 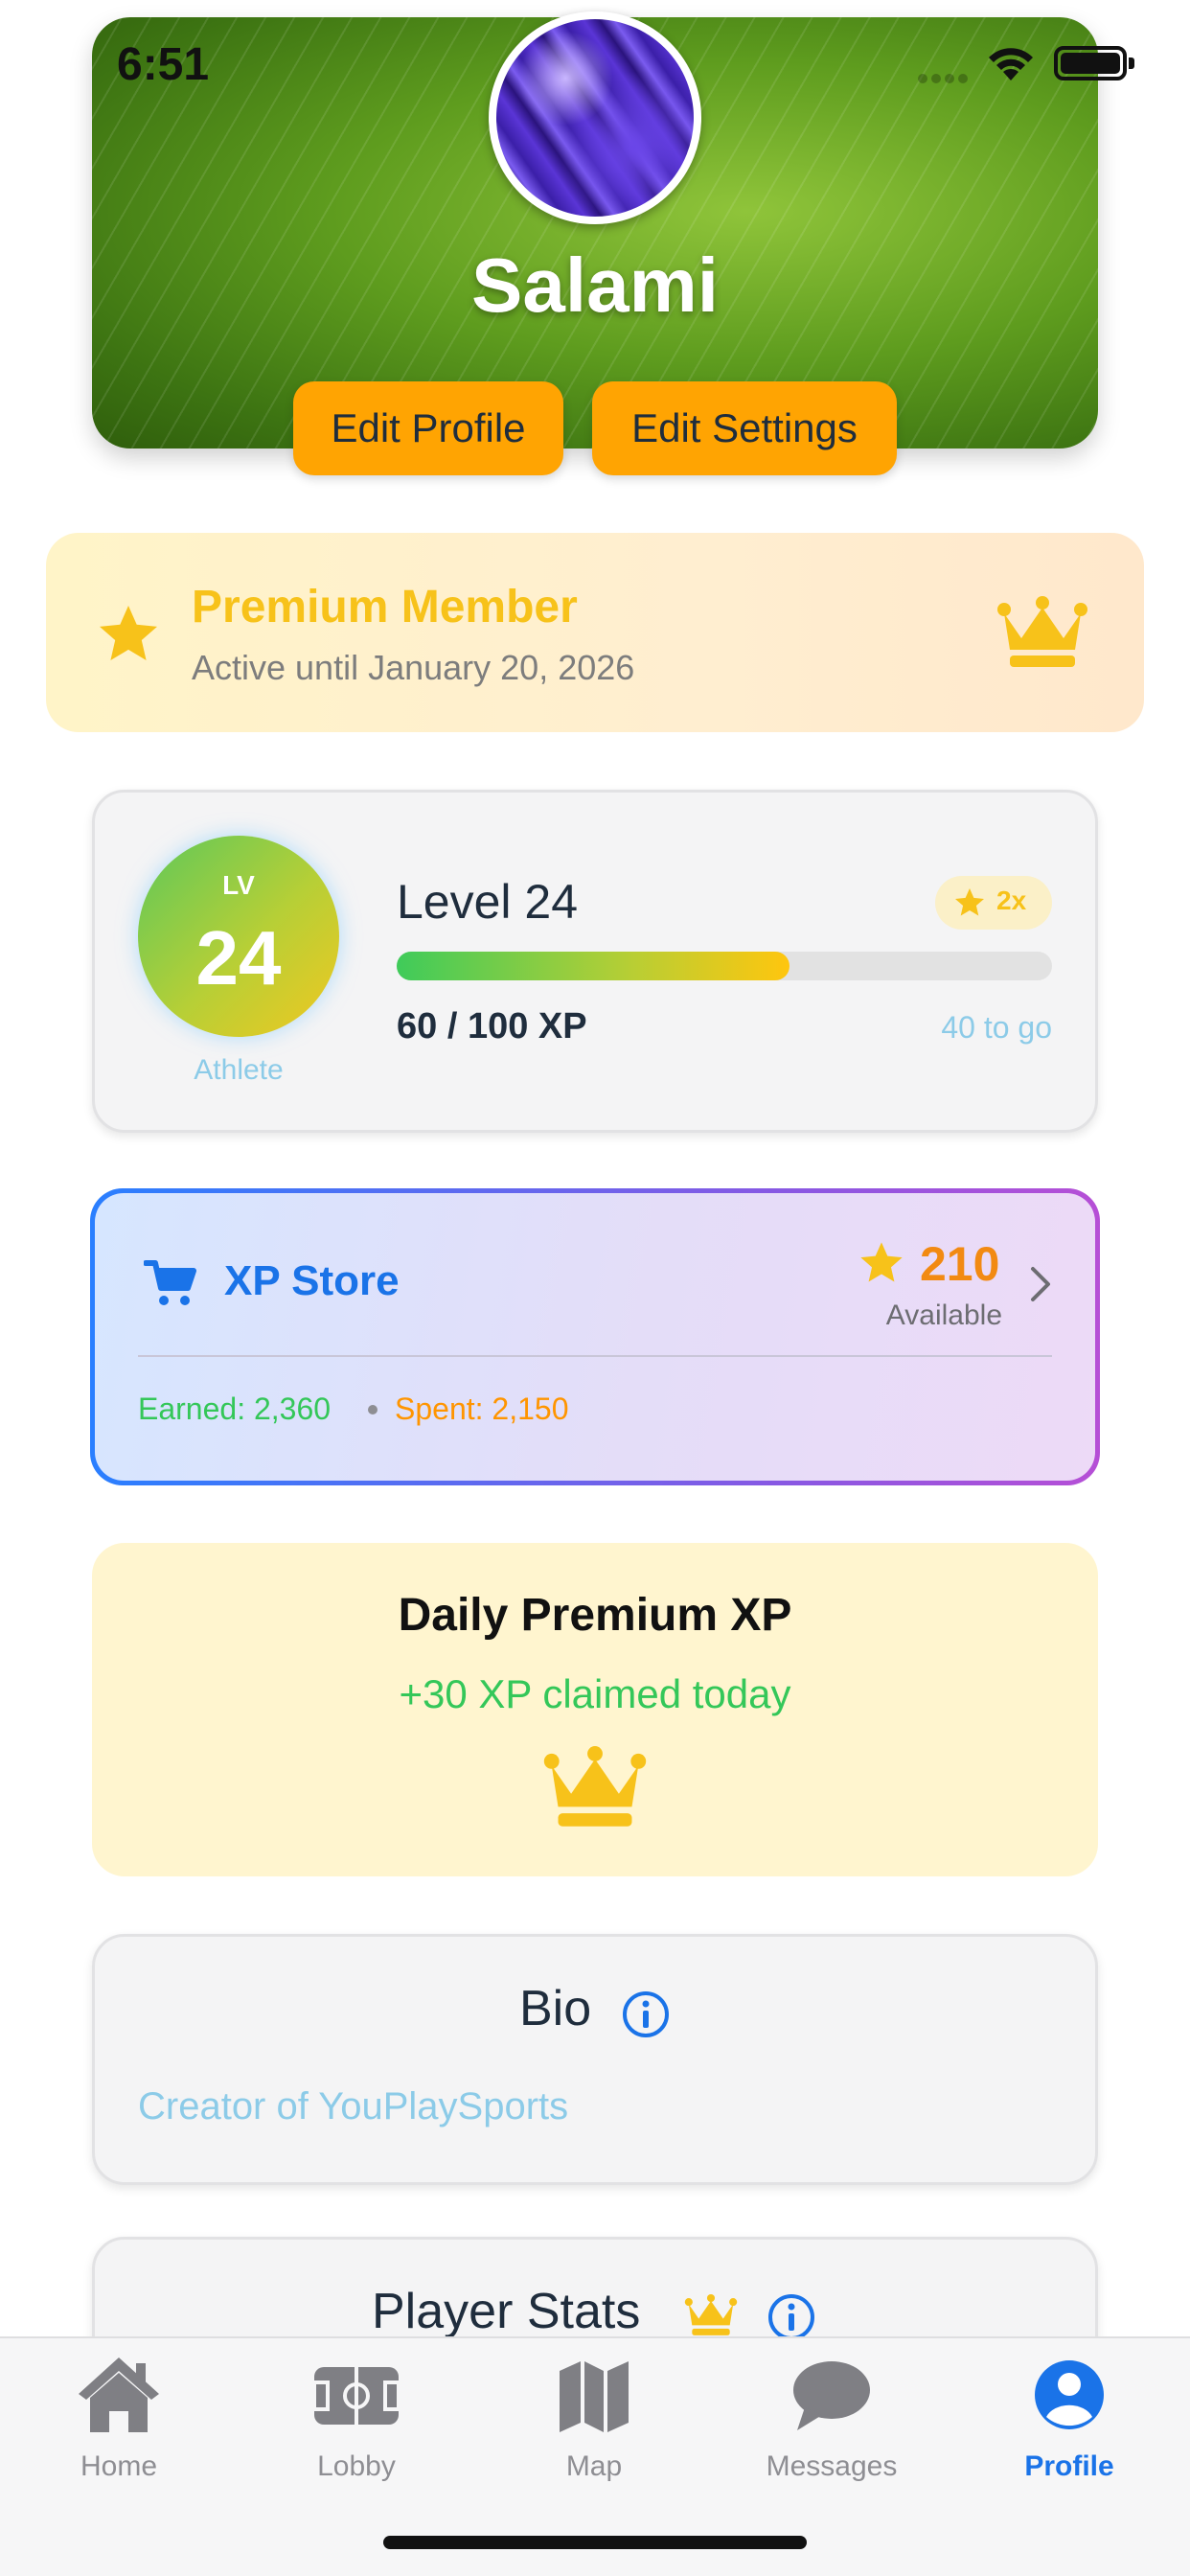 I want to click on xp-earned: Earned: 2,360, so click(x=235, y=1409).